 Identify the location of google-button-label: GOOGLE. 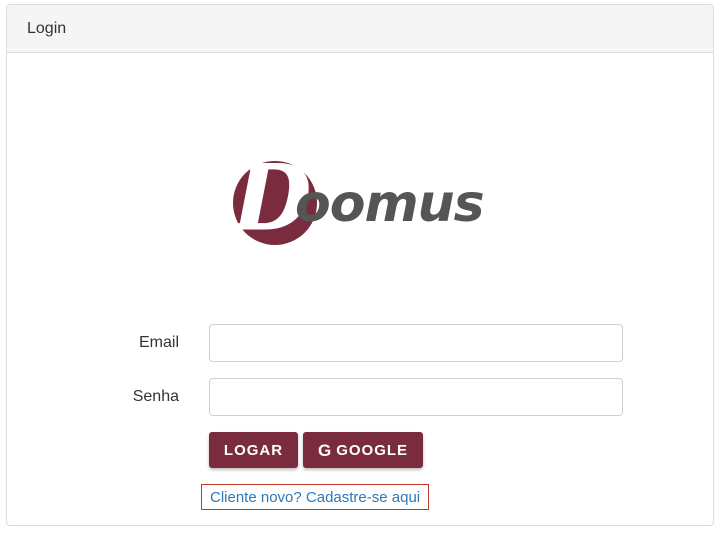
(372, 450).